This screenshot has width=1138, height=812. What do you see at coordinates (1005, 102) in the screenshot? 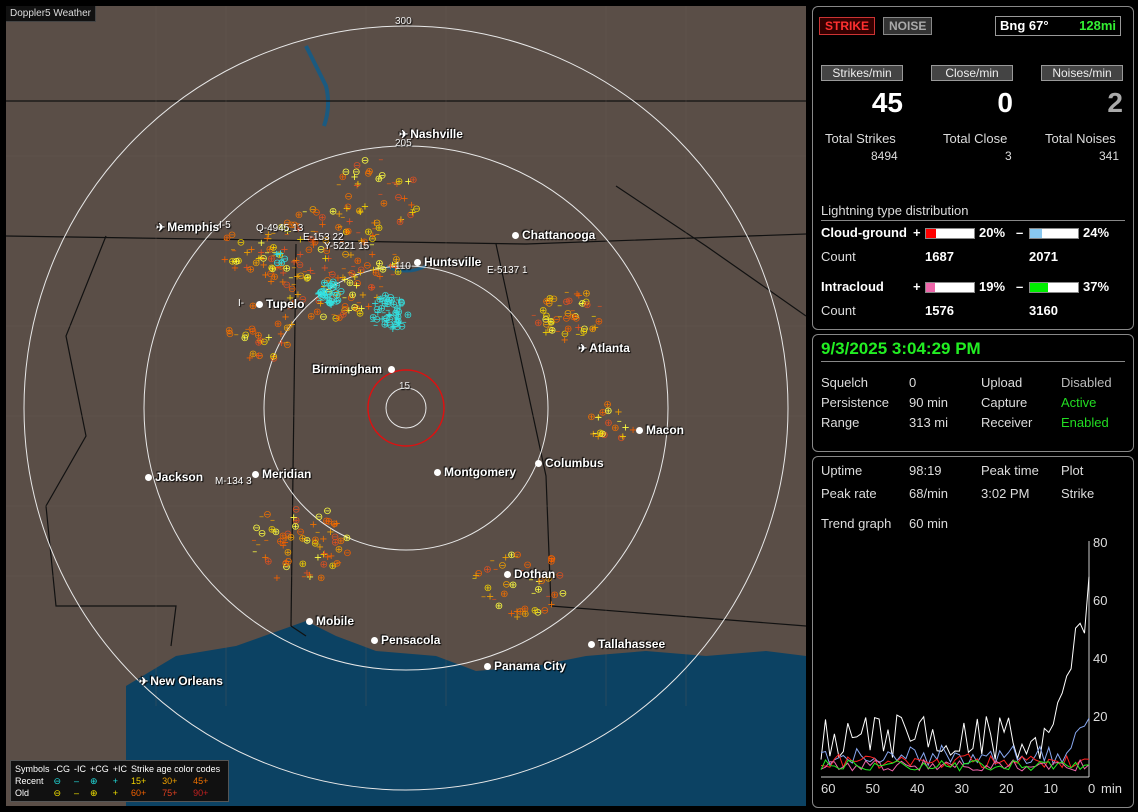
I see `close-per-min-value: 0` at bounding box center [1005, 102].